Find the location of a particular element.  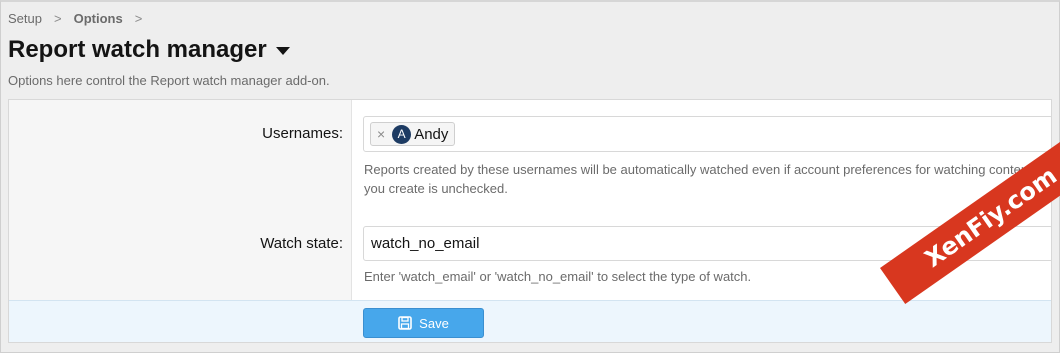

usernames-tokens-input: × A Andy is located at coordinates (707, 134).